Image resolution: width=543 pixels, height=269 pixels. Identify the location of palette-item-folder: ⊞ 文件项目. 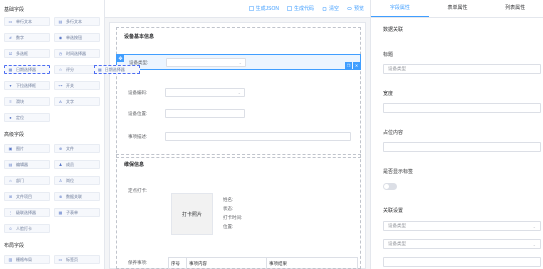
(27, 196).